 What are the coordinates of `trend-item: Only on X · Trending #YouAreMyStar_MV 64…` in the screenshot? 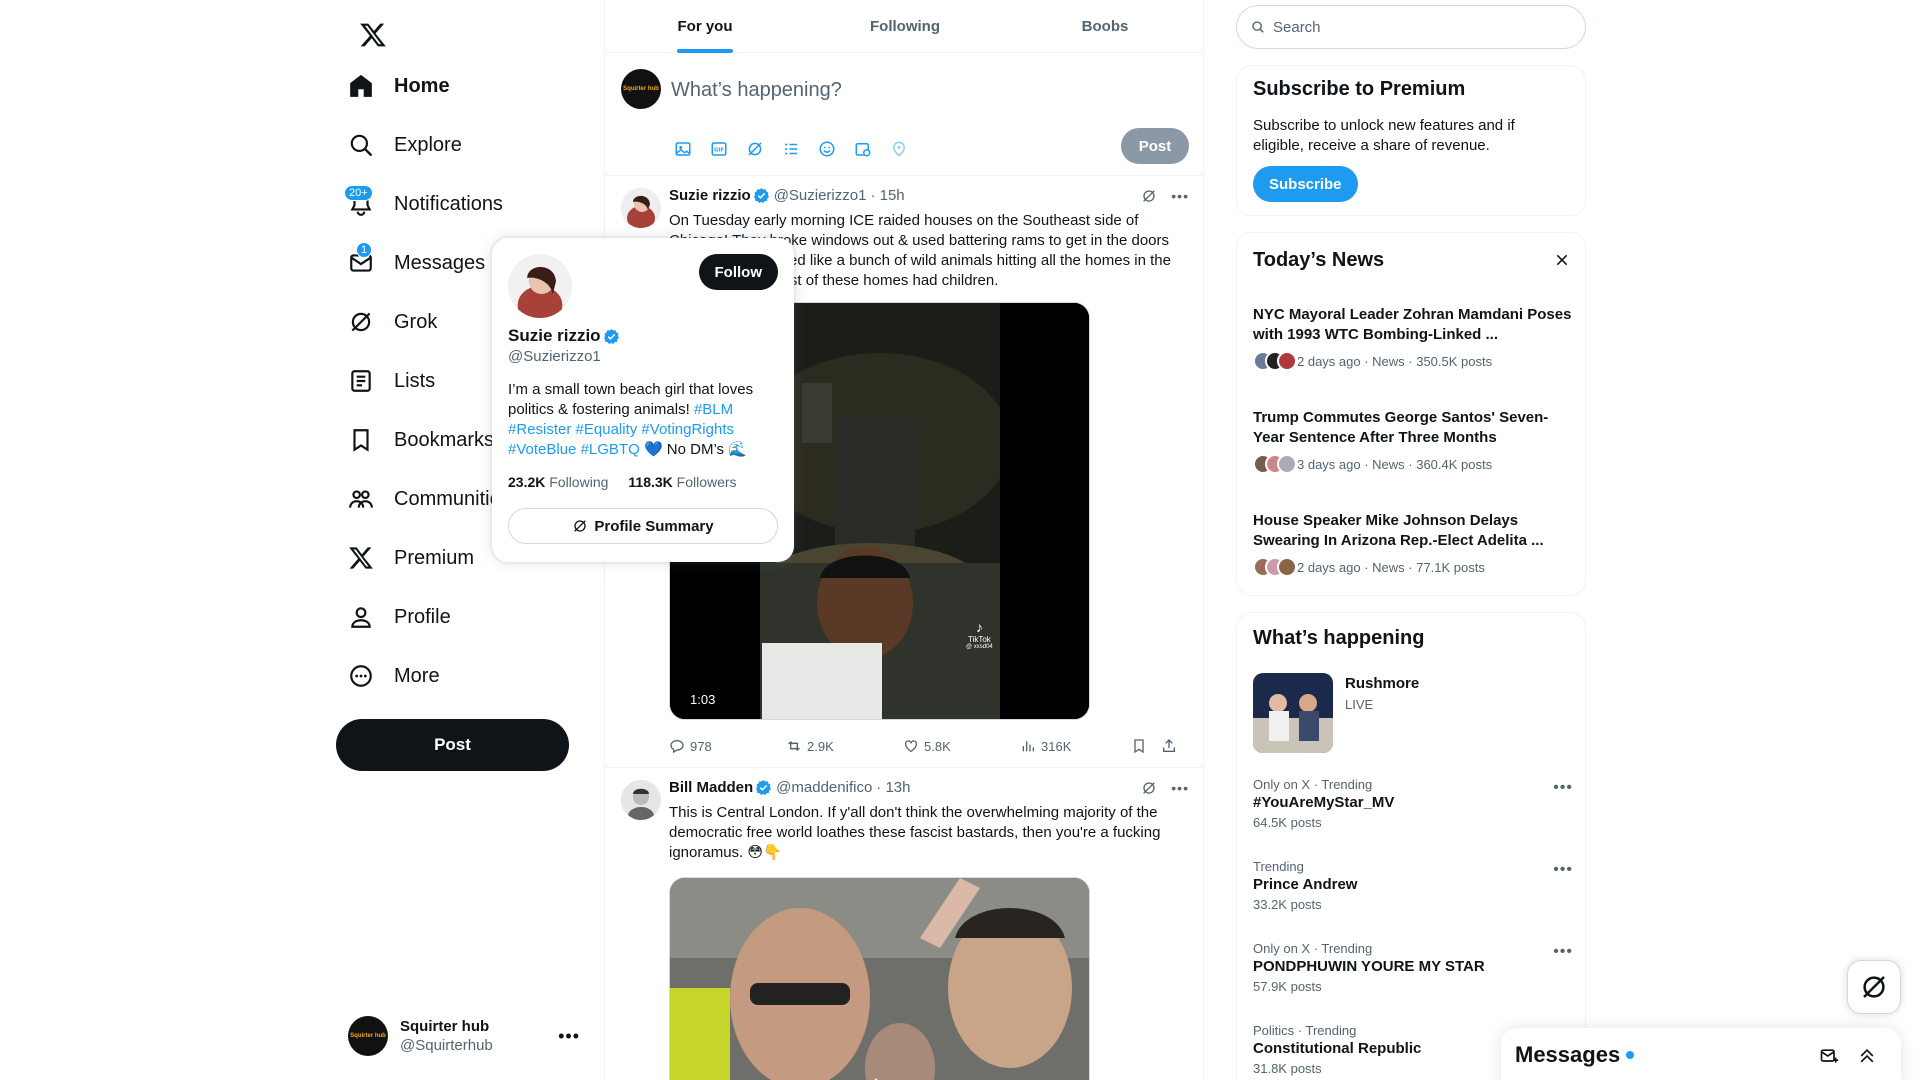 It's located at (1413, 805).